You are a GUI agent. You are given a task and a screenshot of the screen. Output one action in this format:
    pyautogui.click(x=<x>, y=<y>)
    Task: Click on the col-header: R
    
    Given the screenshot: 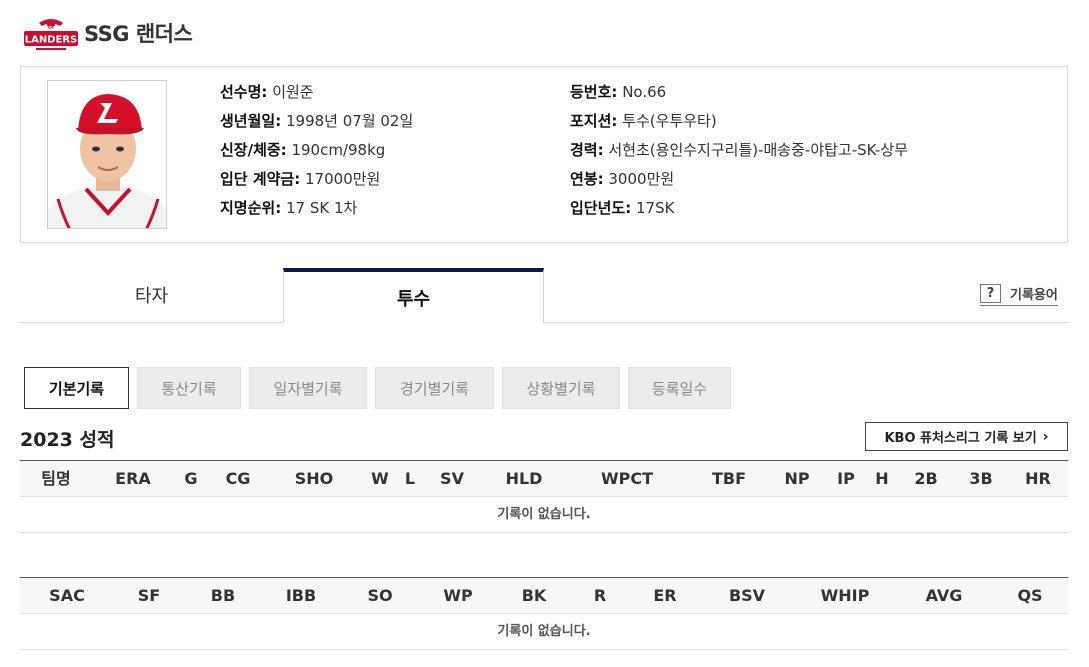 What is the action you would take?
    pyautogui.click(x=600, y=595)
    